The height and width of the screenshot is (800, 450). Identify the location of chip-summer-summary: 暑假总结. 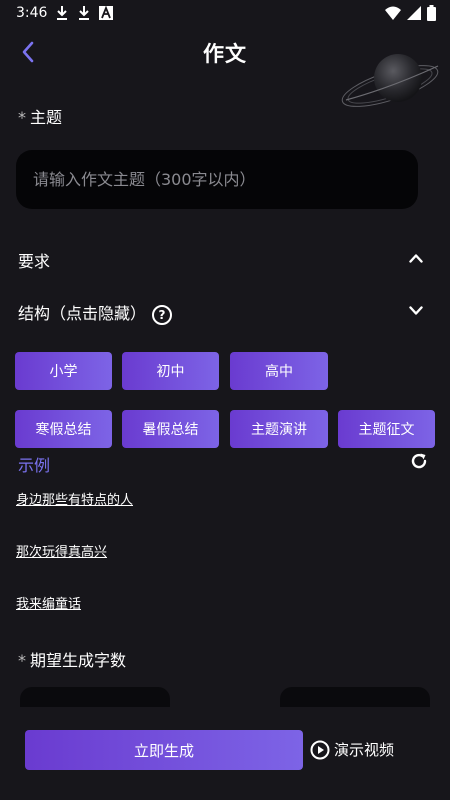
(170, 429).